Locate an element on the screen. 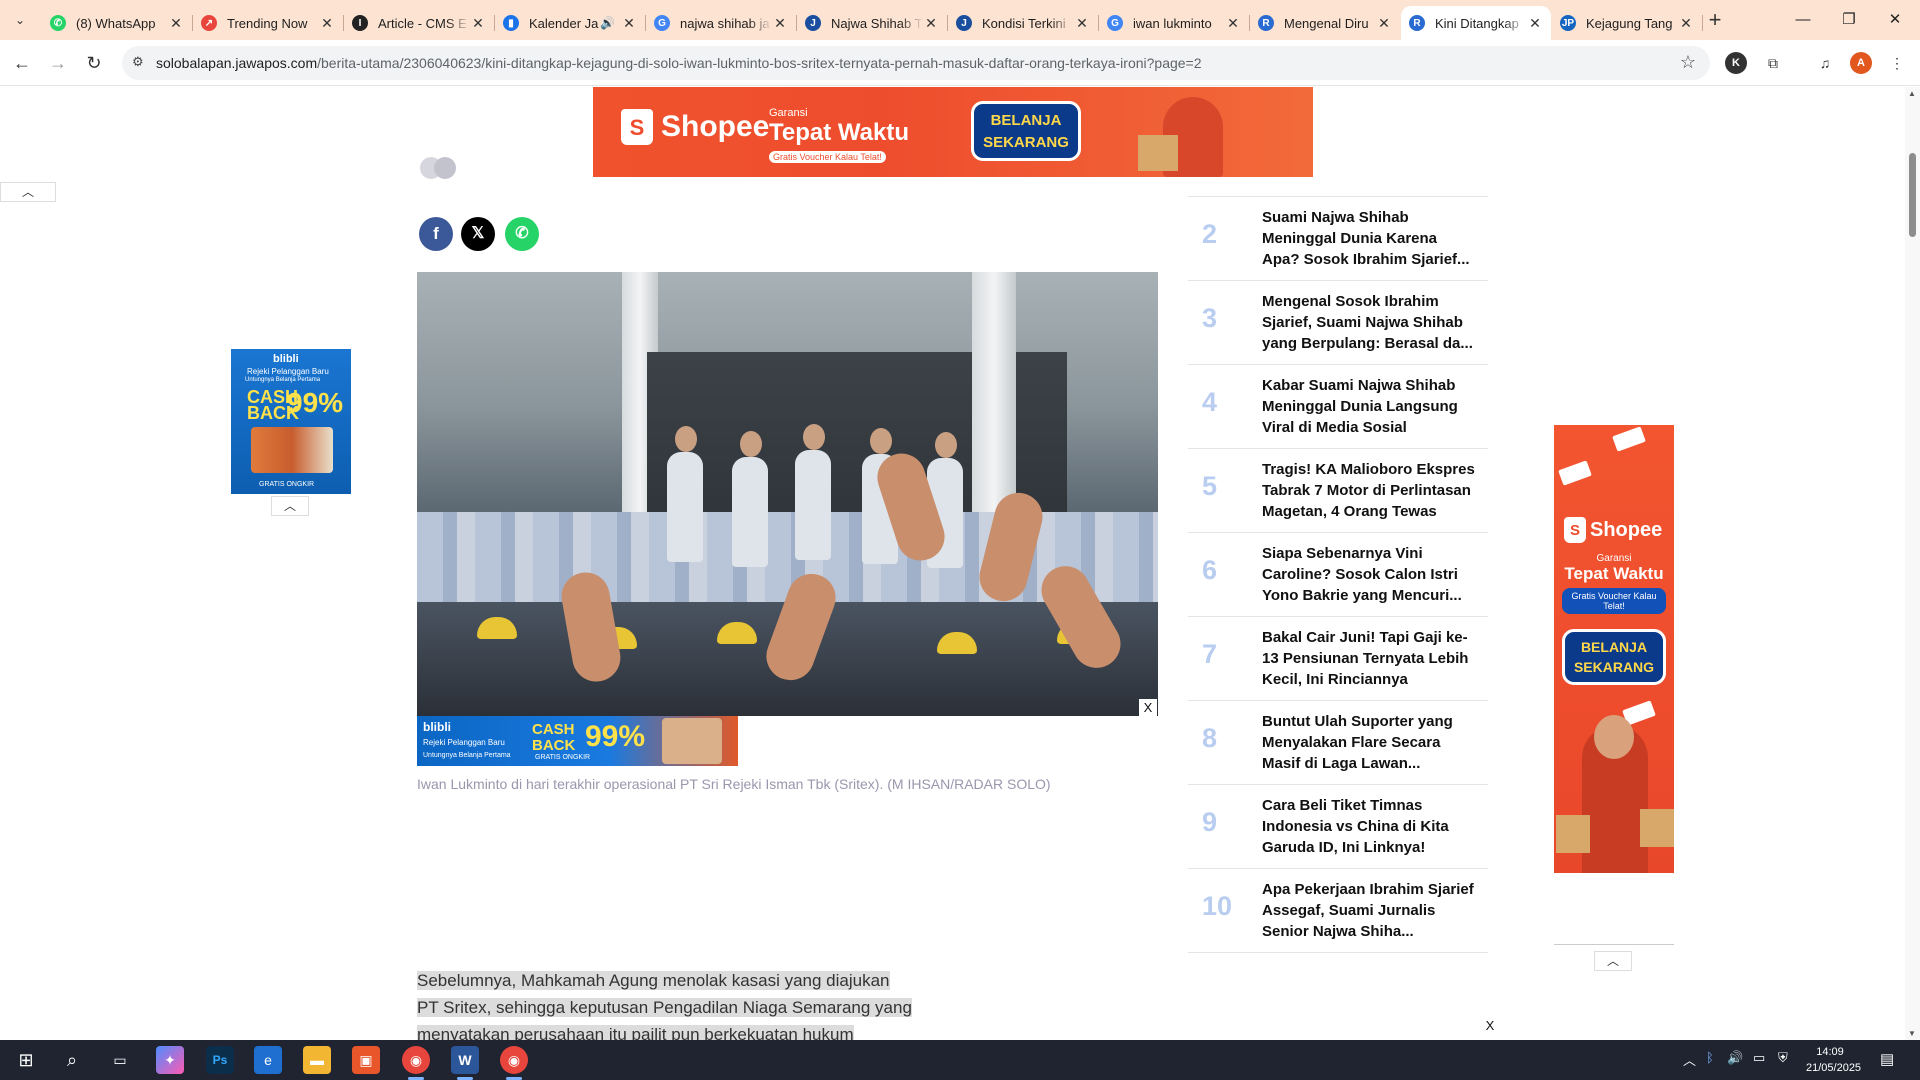 The height and width of the screenshot is (1080, 1920). media-control-icon: ♫ is located at coordinates (1825, 63).